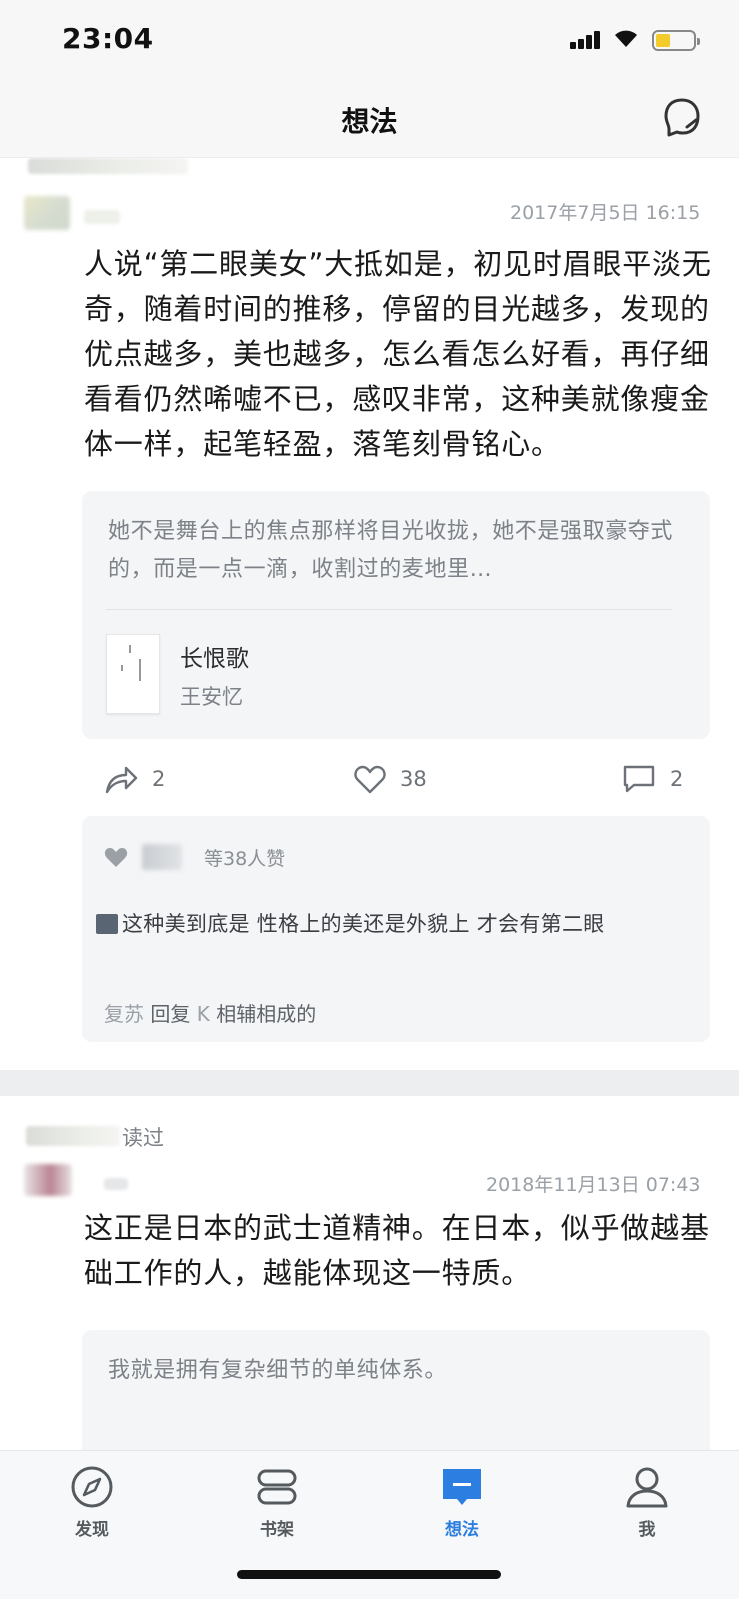 This screenshot has width=739, height=1599. Describe the element at coordinates (266, 1014) in the screenshot. I see `reply-text: 相辅相成的` at that location.